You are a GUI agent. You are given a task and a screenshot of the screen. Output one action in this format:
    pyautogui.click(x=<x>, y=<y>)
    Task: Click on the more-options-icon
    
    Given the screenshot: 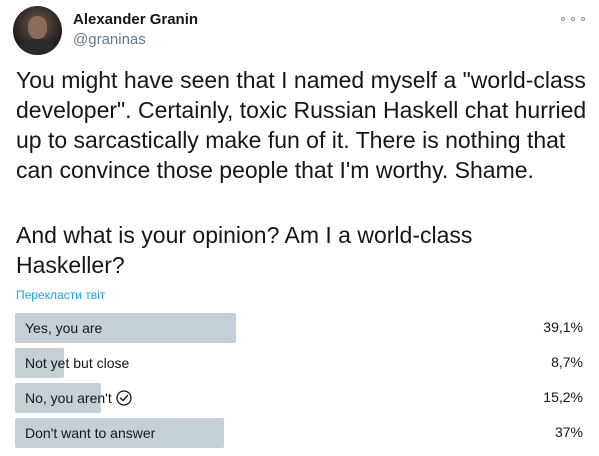 What is the action you would take?
    pyautogui.click(x=573, y=19)
    